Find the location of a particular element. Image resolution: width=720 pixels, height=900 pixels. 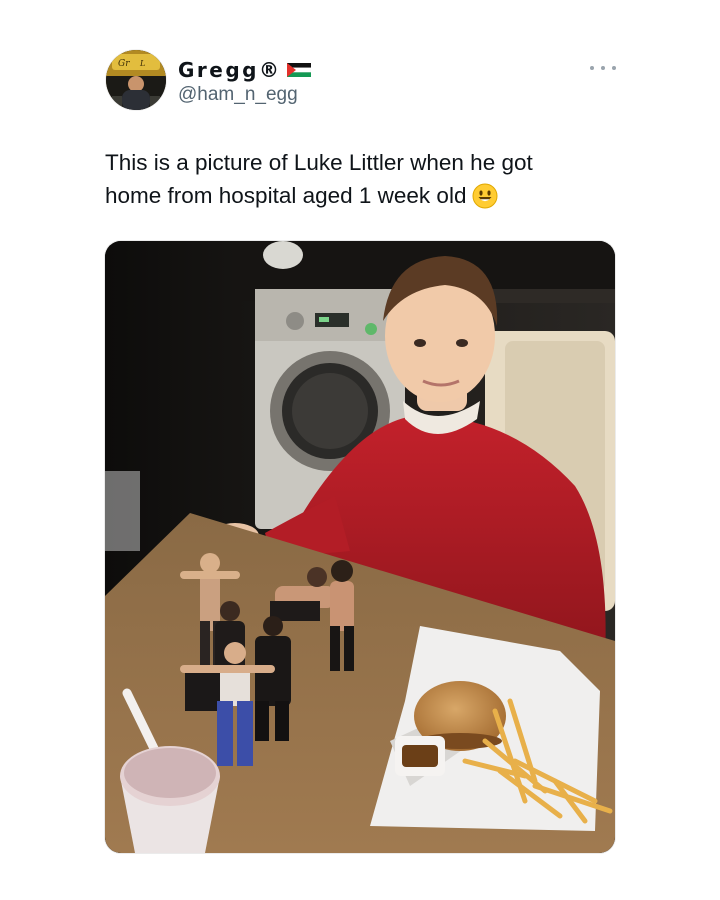

svg-text: Gr is located at coordinates (124, 64).